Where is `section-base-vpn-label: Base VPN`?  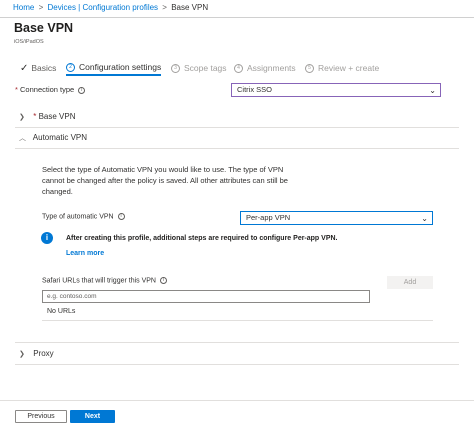
section-base-vpn-label: Base VPN is located at coordinates (57, 116).